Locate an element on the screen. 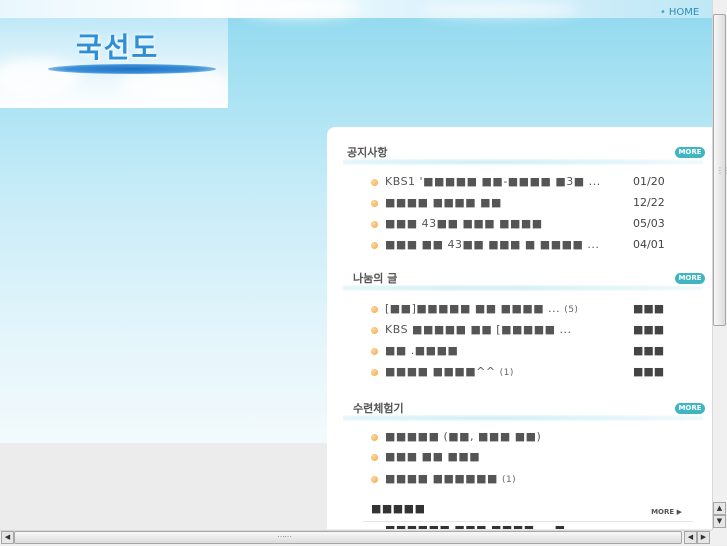 The height and width of the screenshot is (546, 727). logo: 국선도 is located at coordinates (114, 63).